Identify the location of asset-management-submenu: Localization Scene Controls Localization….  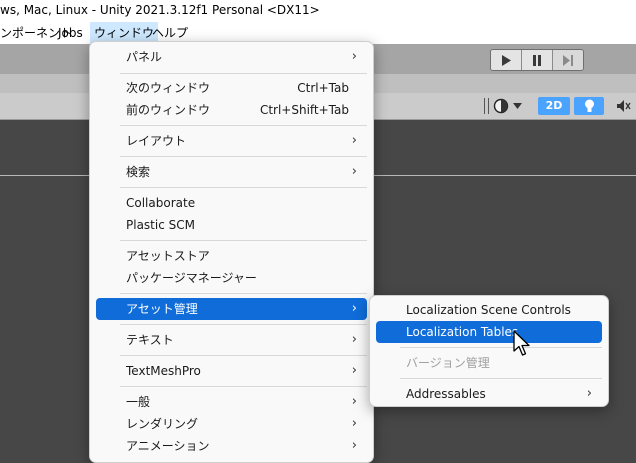
(489, 351).